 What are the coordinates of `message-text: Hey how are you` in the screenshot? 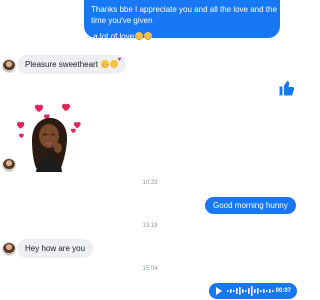 It's located at (55, 248).